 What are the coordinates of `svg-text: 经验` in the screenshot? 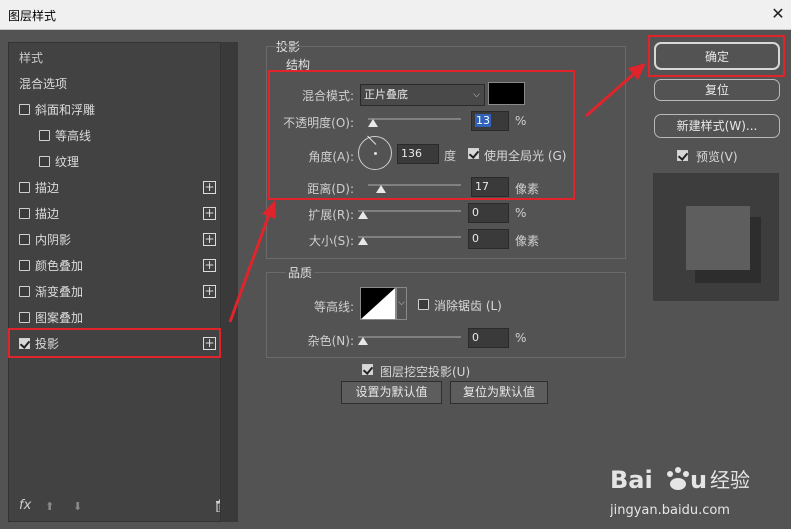 It's located at (730, 480).